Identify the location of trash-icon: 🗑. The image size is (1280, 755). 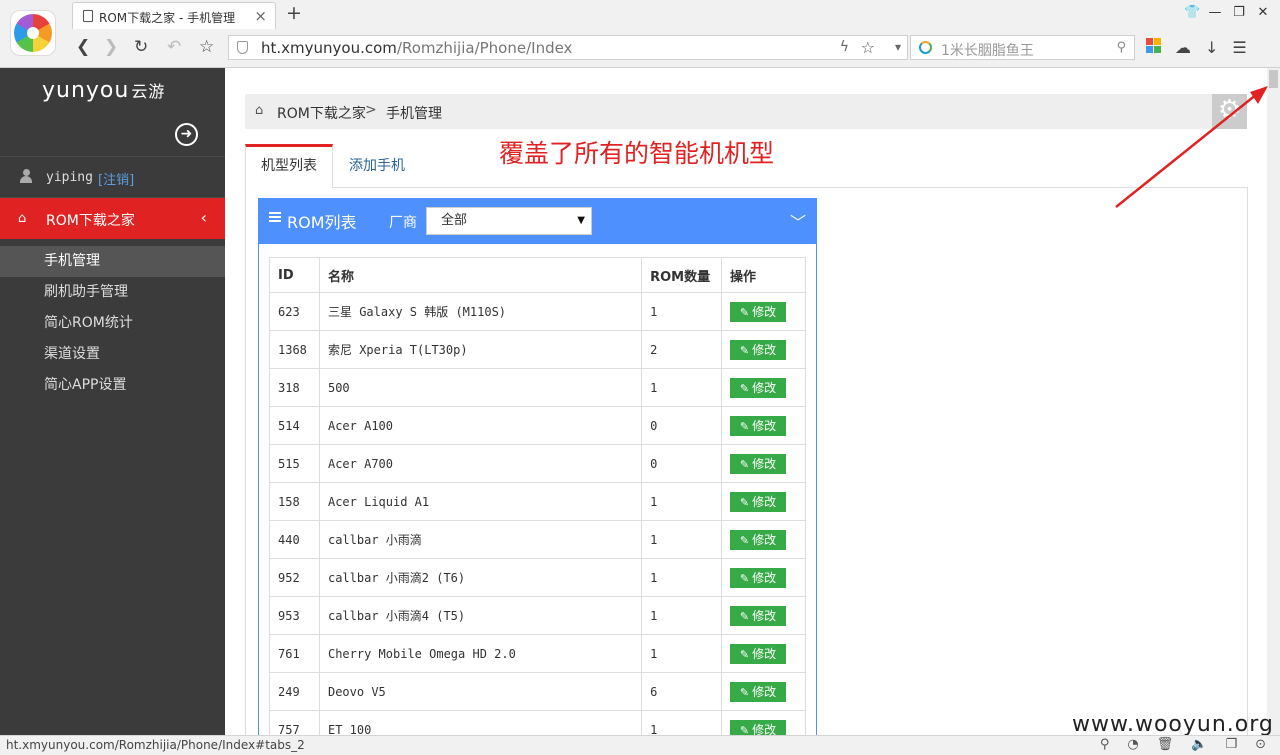
(1165, 744).